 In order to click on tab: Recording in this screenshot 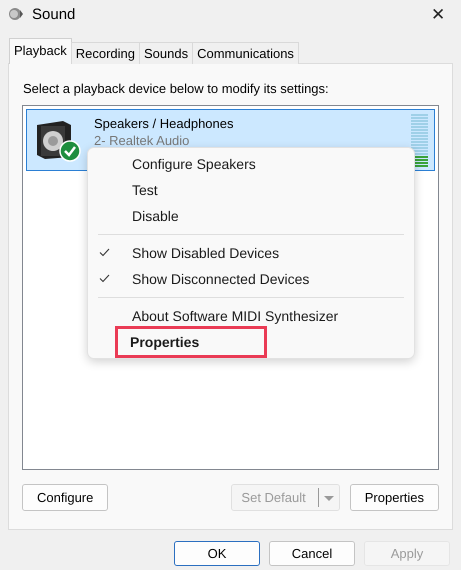, I will do `click(105, 53)`.